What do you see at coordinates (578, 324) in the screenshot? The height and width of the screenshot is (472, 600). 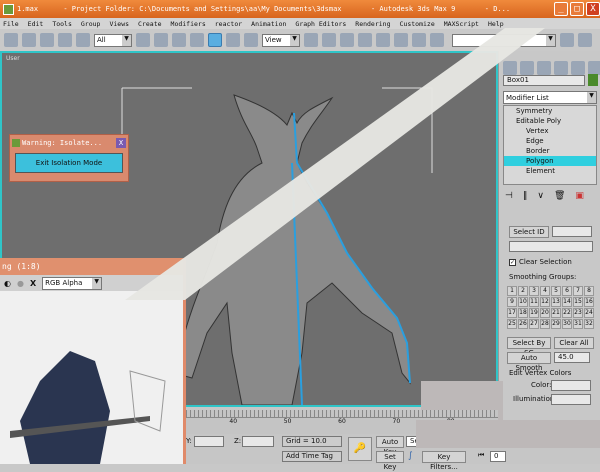 I see `smoothing-group-button: 31` at bounding box center [578, 324].